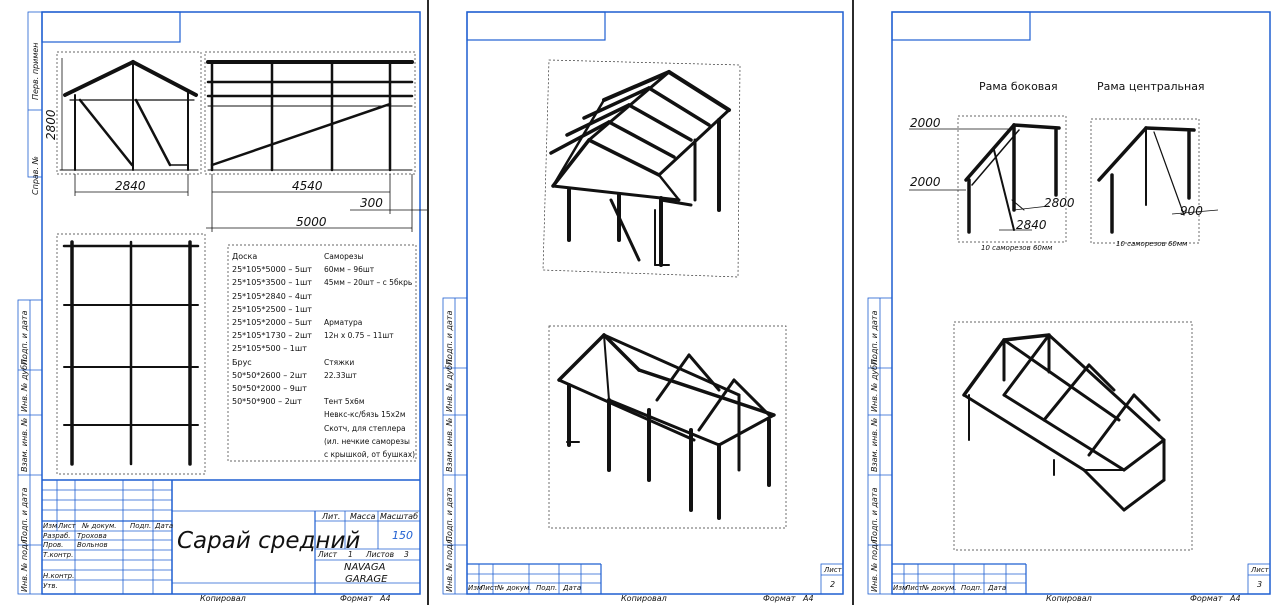 This screenshot has width=1280, height=605. I want to click on dim-300: 300, so click(371, 203).